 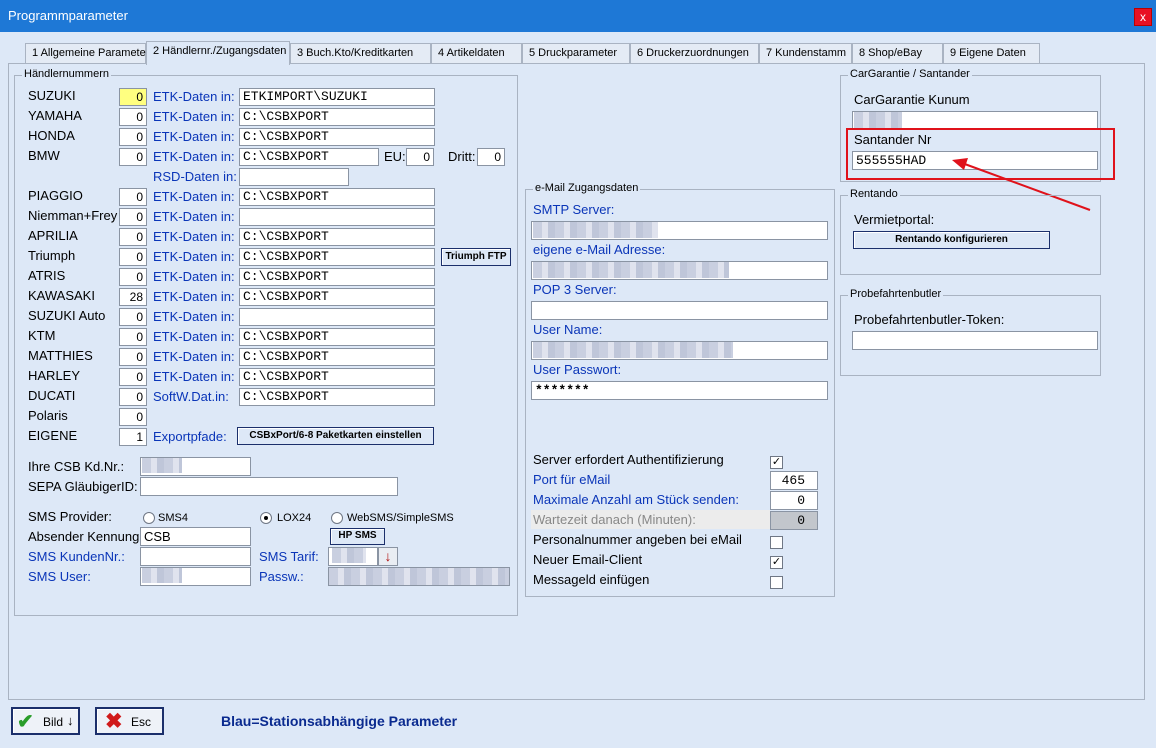 What do you see at coordinates (294, 177) in the screenshot?
I see `rsd-path-input` at bounding box center [294, 177].